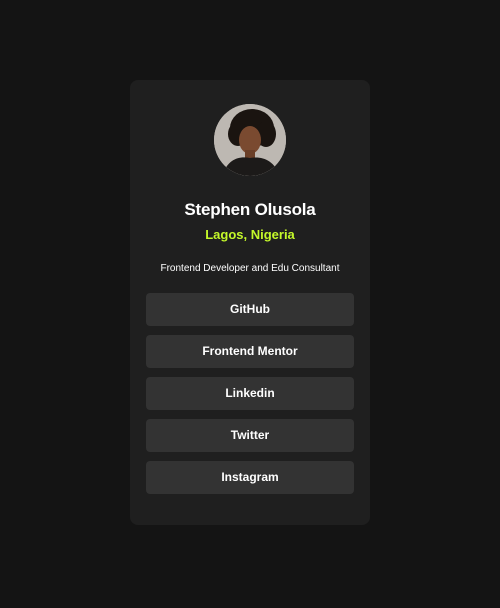  What do you see at coordinates (250, 435) in the screenshot?
I see `twitter-link-button: Twitter` at bounding box center [250, 435].